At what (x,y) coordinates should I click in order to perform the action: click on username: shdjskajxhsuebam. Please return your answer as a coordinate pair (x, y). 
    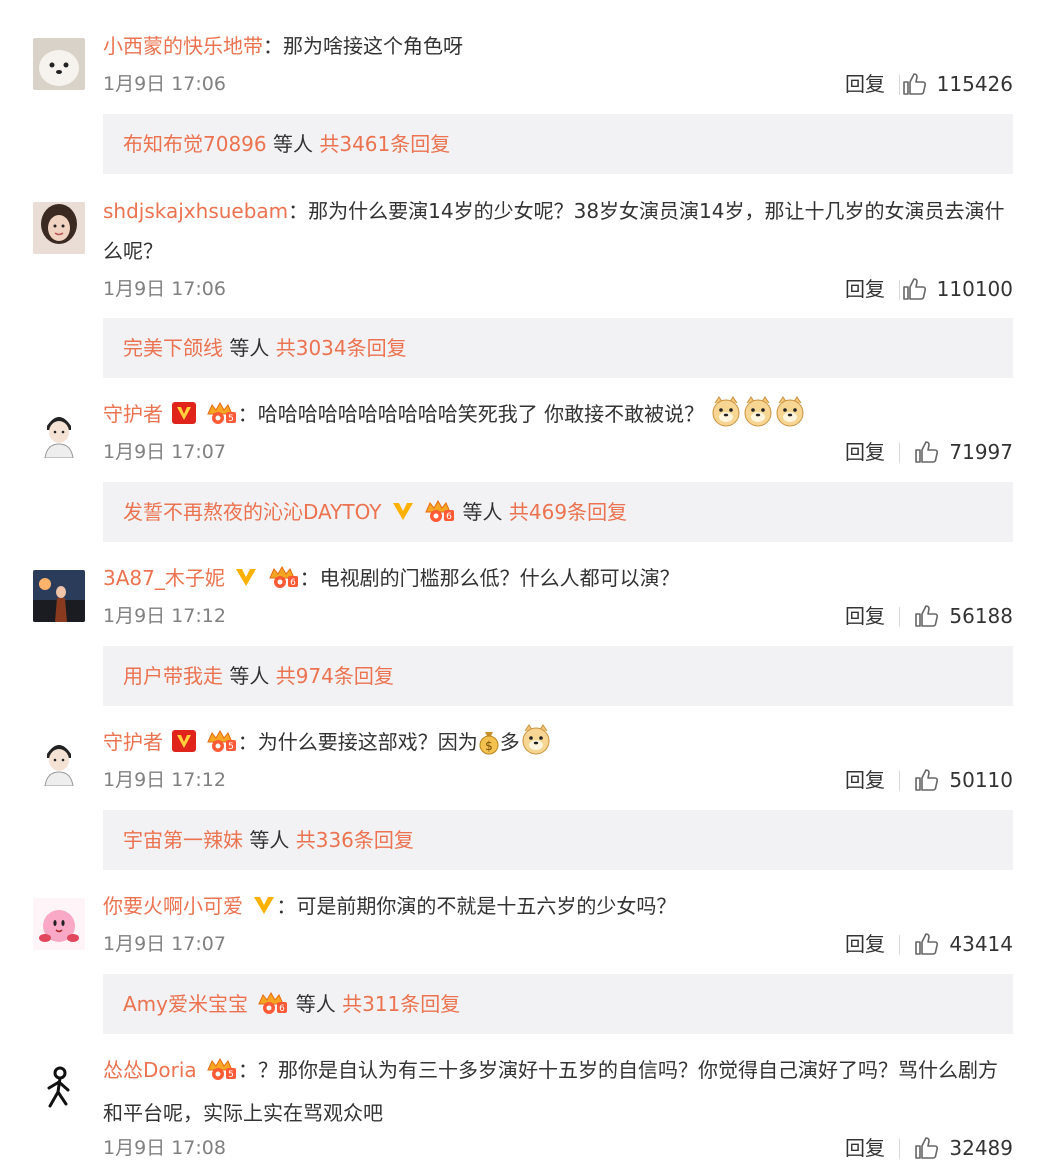
    Looking at the image, I should click on (195, 211).